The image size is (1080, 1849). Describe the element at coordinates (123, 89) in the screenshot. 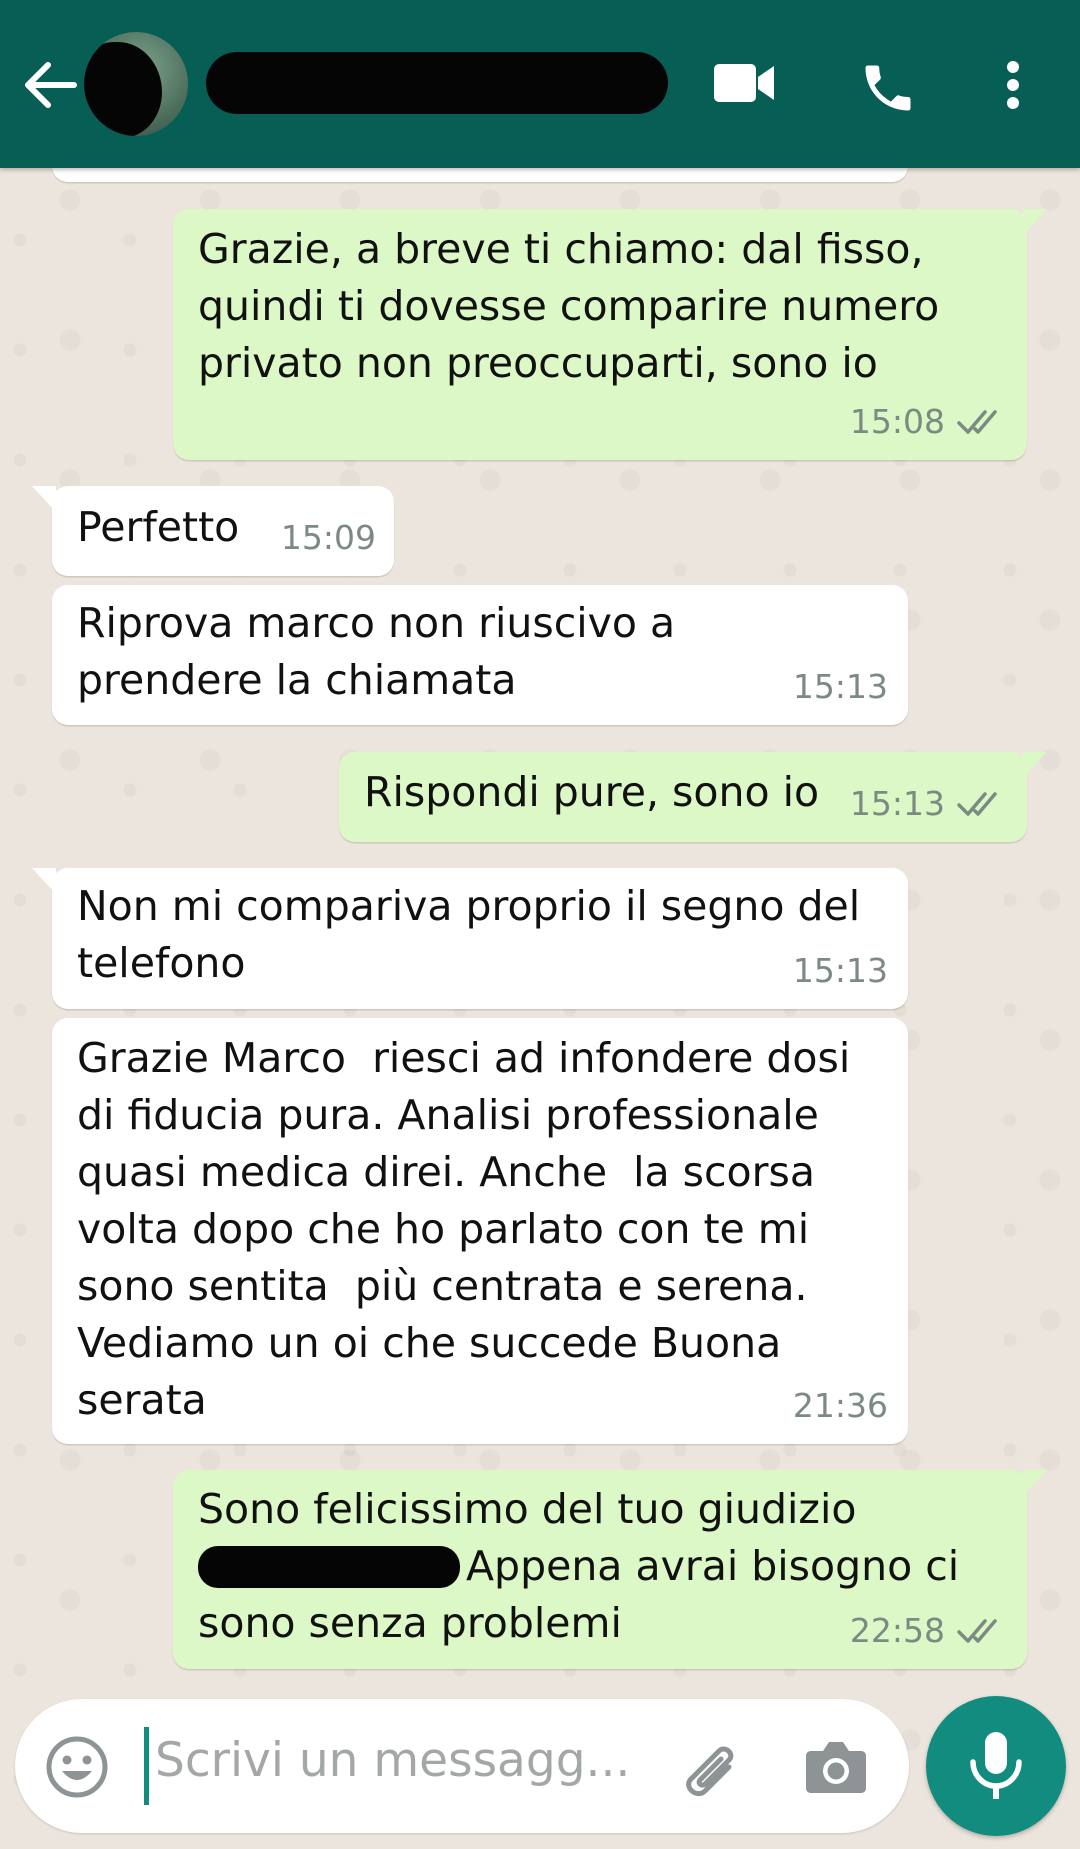

I see `avatar-redaction` at that location.